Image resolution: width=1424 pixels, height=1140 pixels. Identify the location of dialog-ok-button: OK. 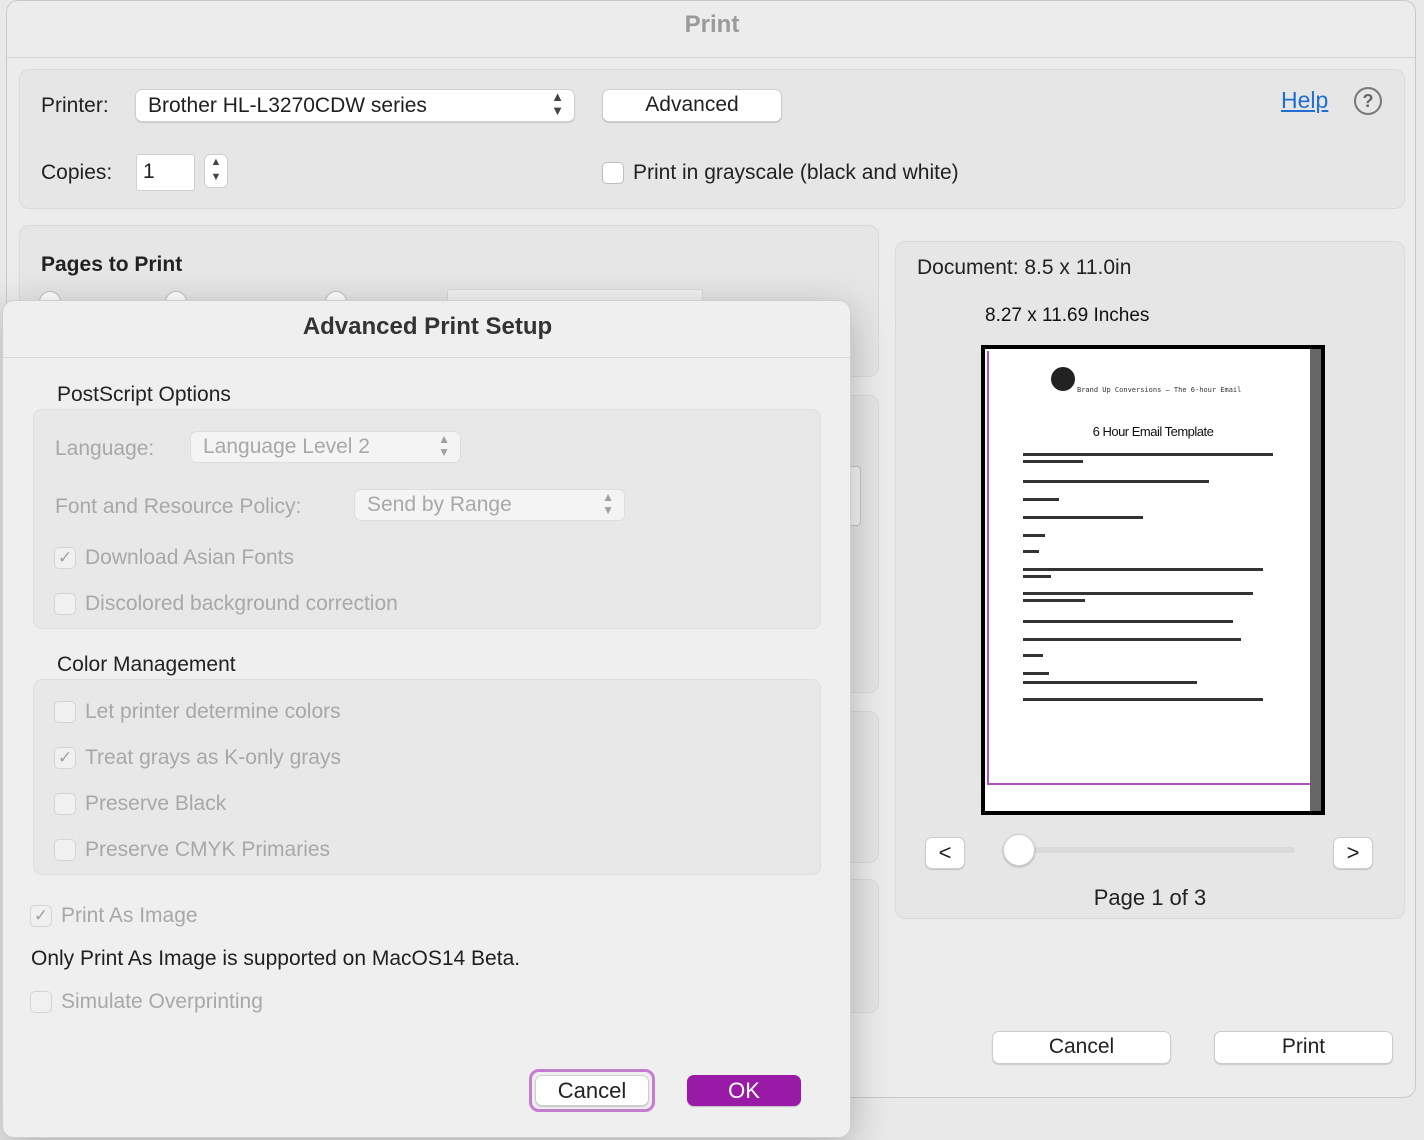
(744, 1090).